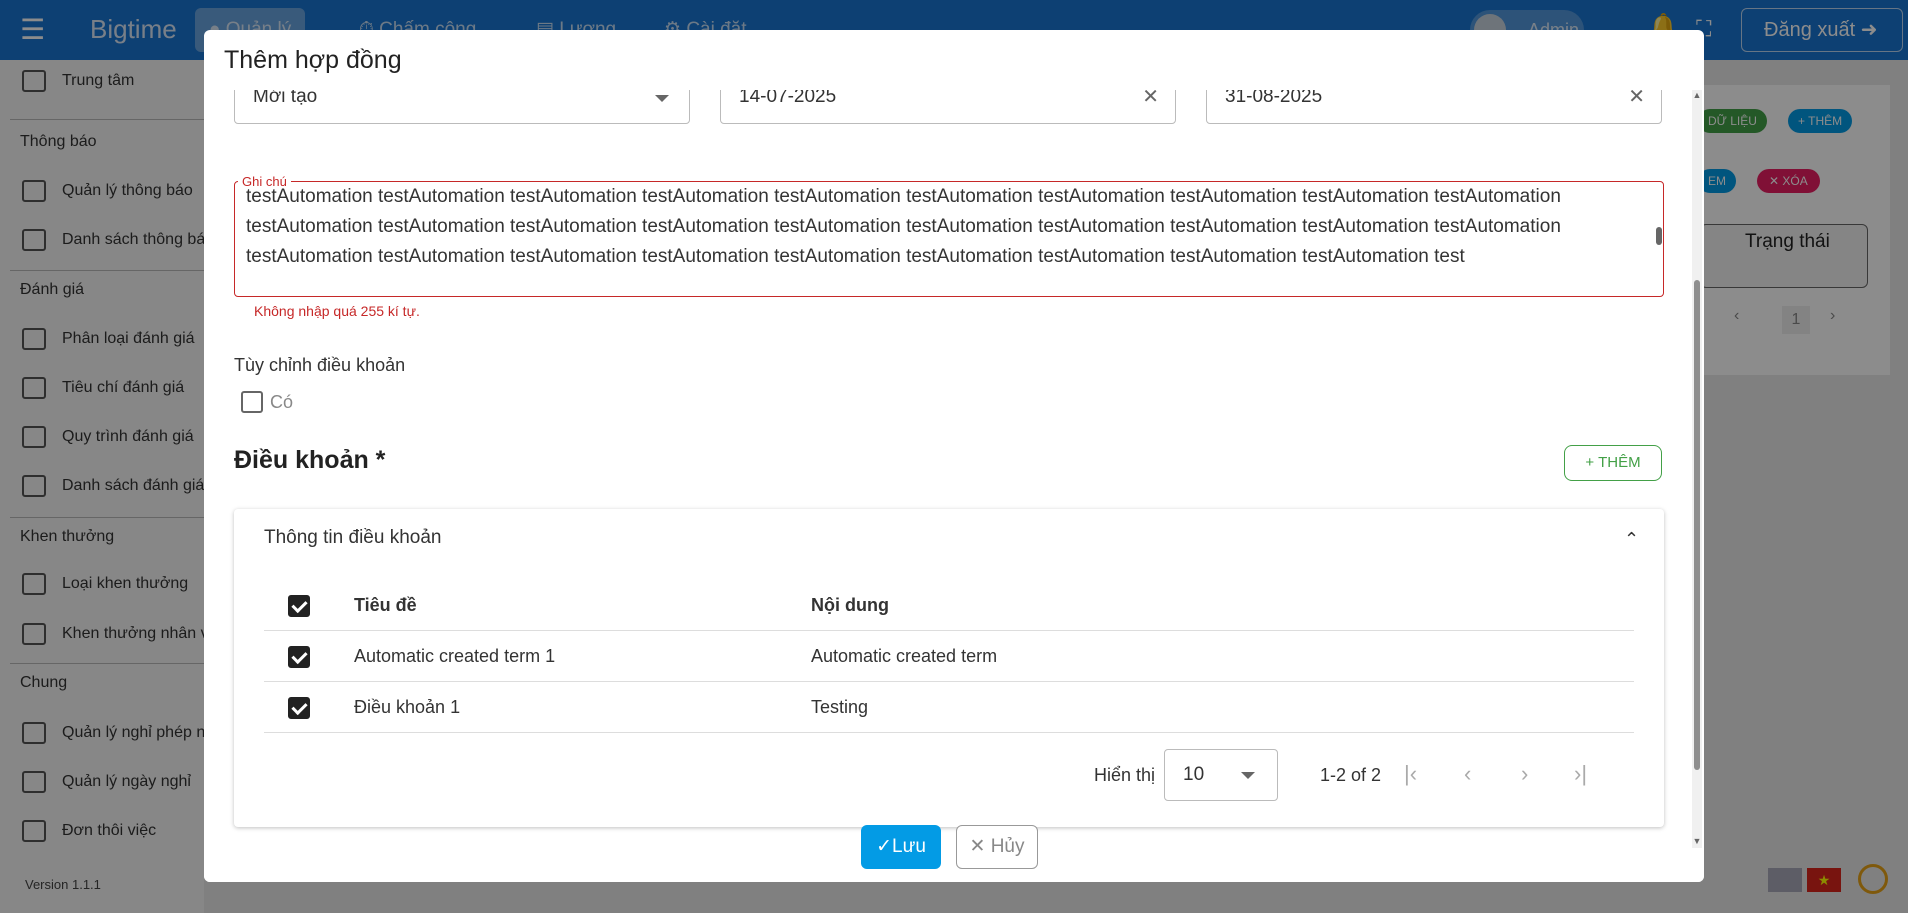  I want to click on page-size-label: Hiển thị, so click(1125, 775).